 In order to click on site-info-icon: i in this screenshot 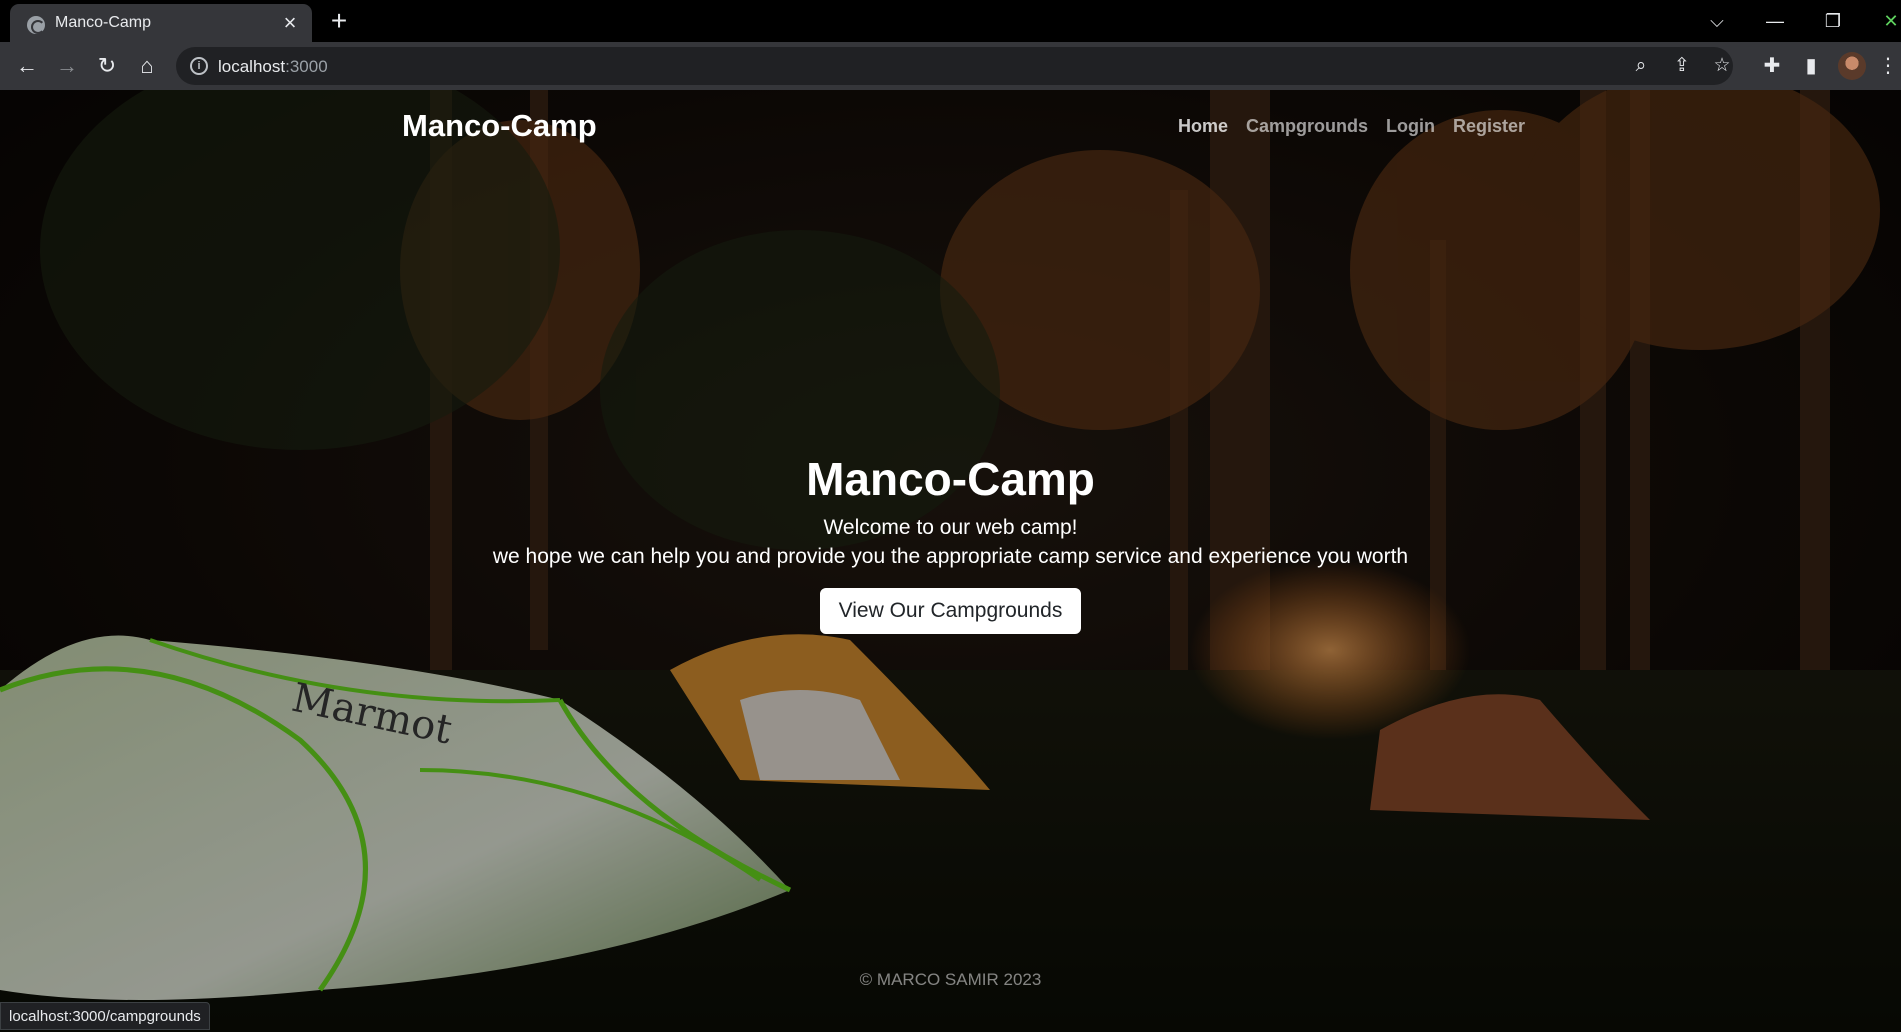, I will do `click(199, 66)`.